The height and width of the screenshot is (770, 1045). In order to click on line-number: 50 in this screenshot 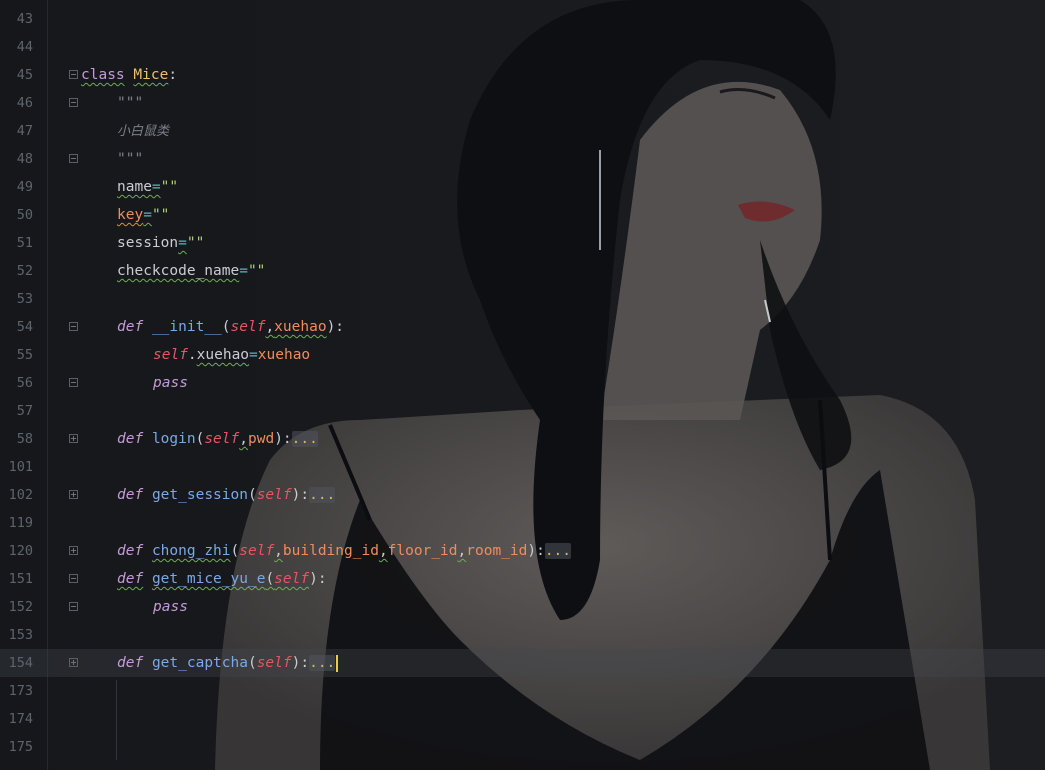, I will do `click(24, 215)`.